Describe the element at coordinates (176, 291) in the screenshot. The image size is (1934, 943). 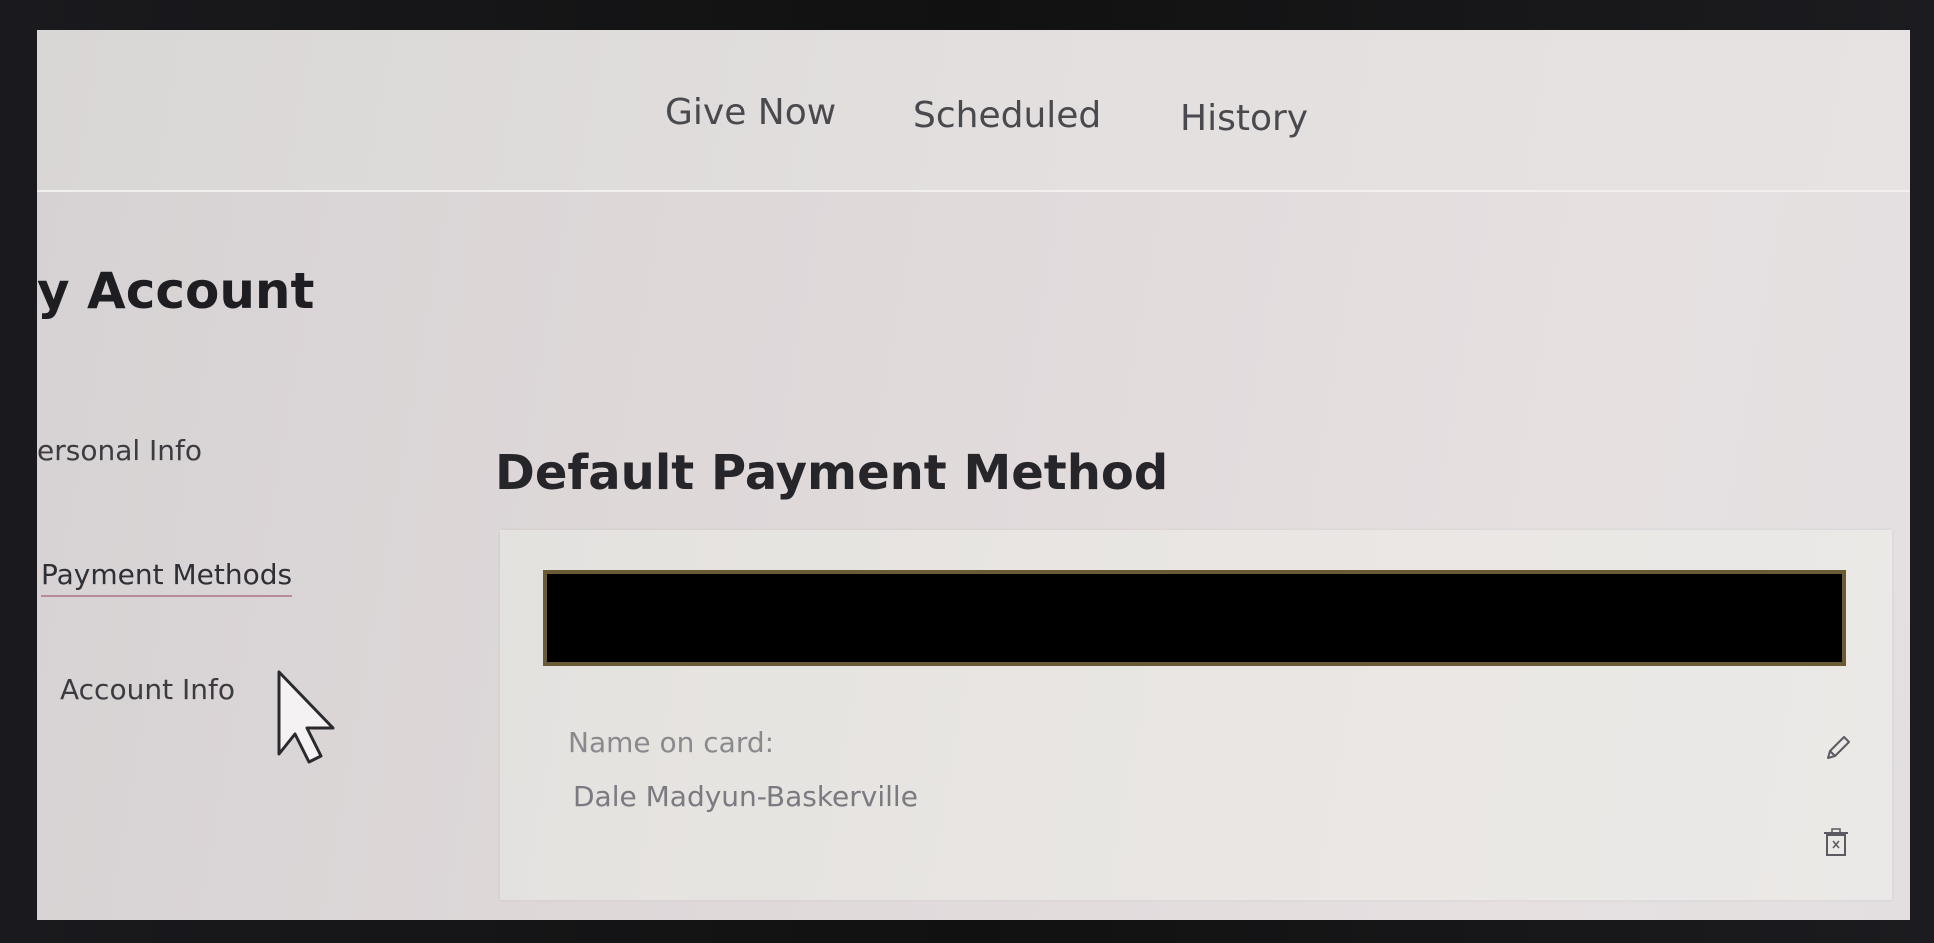
I see `page-title: y Account` at that location.